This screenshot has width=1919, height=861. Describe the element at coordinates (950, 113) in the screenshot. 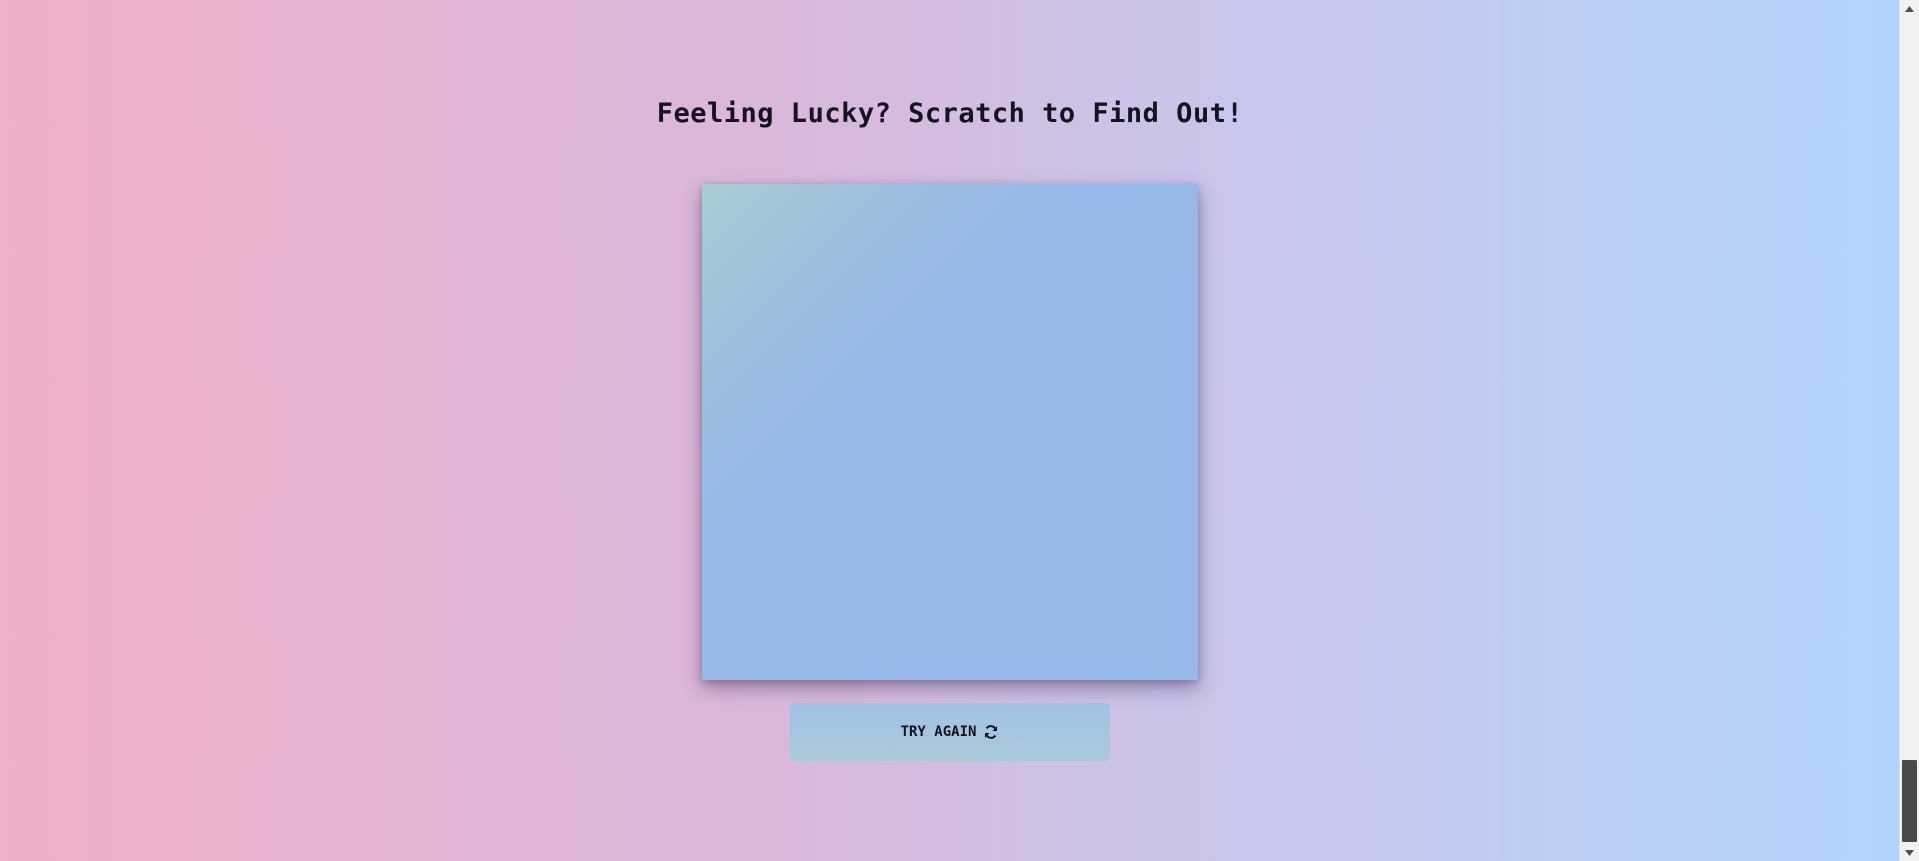

I see `page-title: Feeling Lucky? Scratch to Find Out!` at that location.